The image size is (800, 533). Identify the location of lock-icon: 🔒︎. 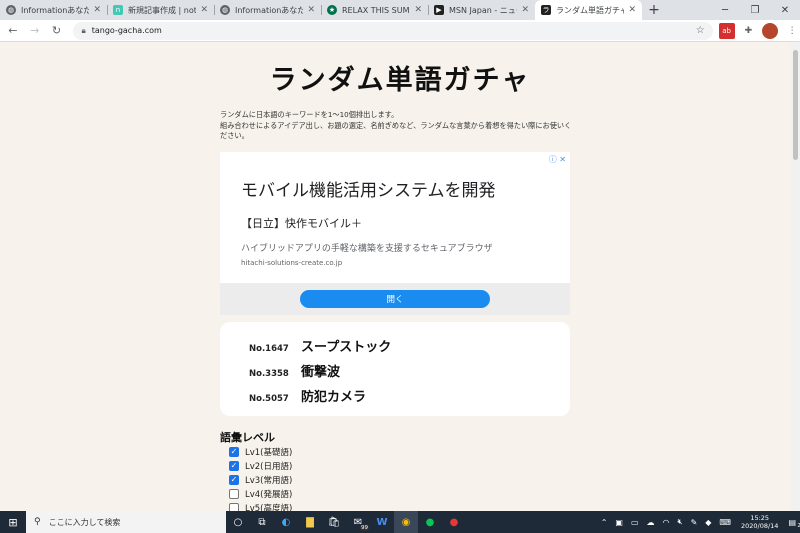
(83, 30).